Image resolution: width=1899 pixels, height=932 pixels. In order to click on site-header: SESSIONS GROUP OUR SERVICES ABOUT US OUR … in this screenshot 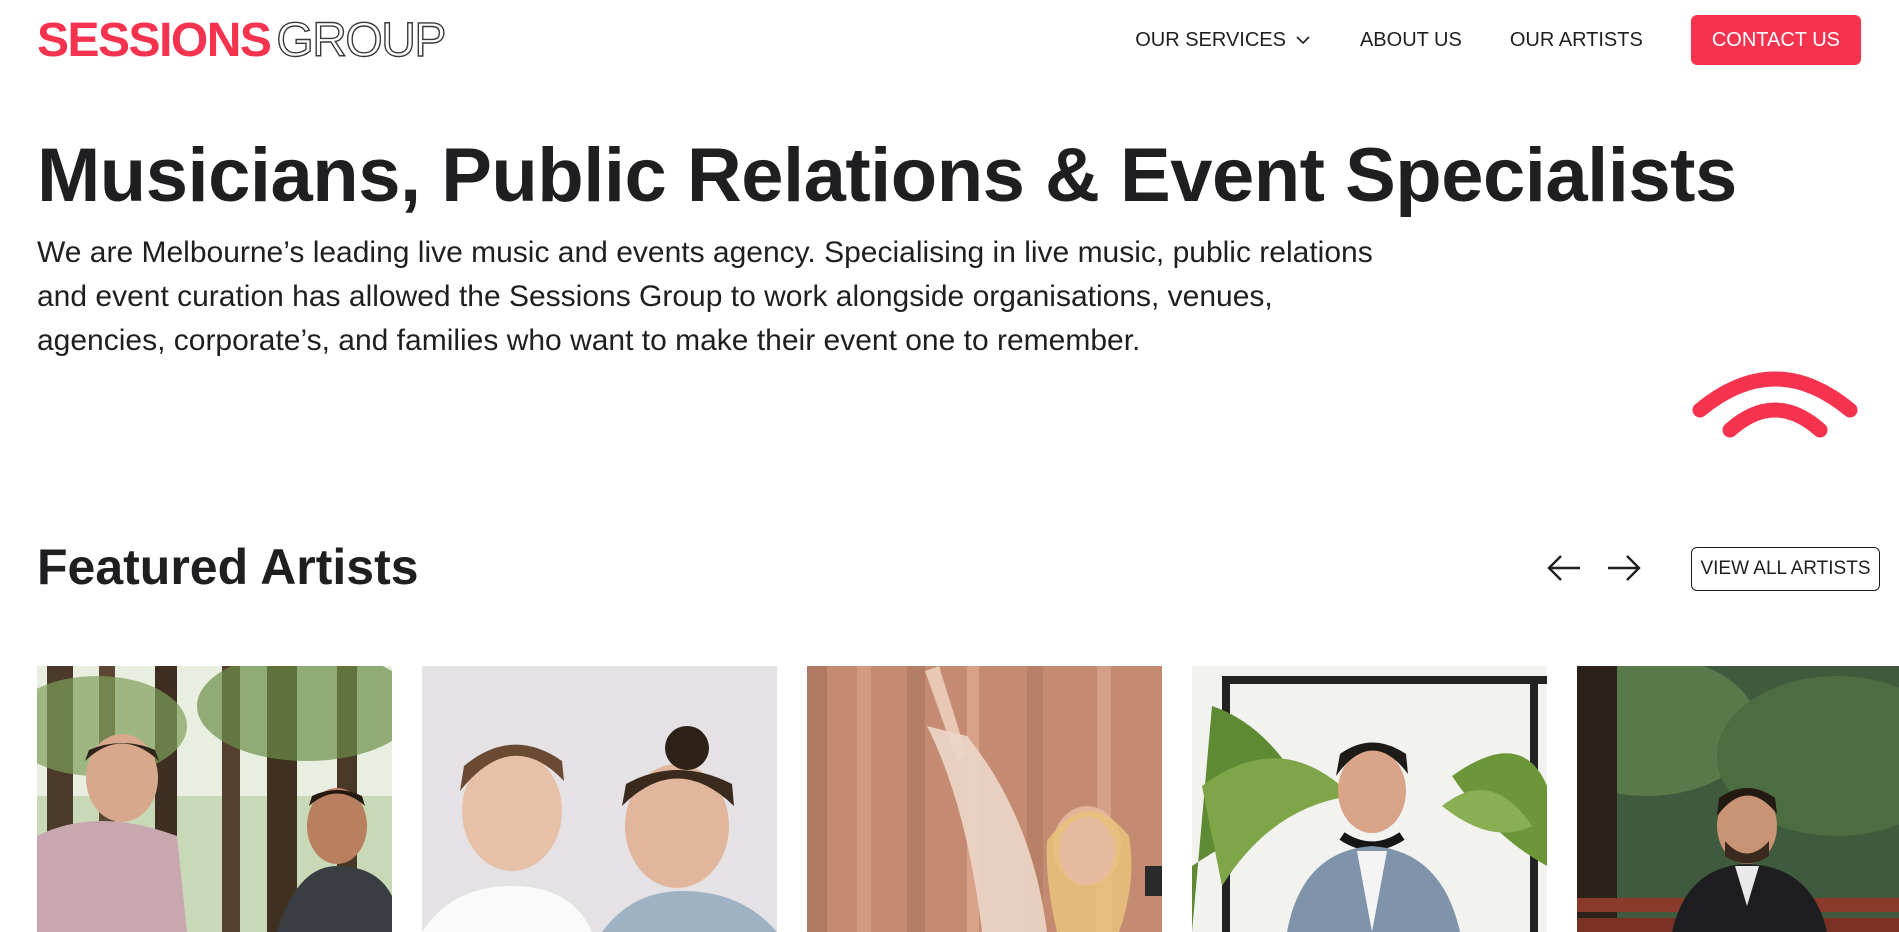, I will do `click(949, 41)`.